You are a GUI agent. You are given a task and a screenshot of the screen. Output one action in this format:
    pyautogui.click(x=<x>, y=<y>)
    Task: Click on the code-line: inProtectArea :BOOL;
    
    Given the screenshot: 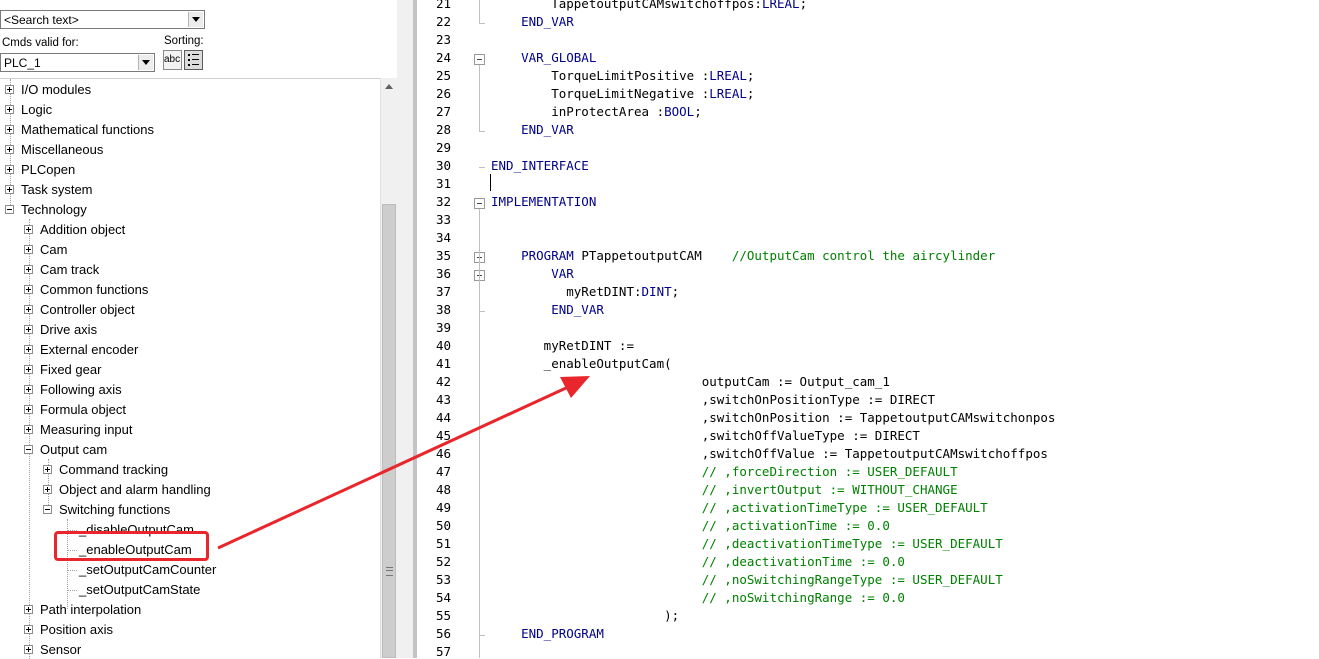 What is the action you would take?
    pyautogui.click(x=596, y=111)
    